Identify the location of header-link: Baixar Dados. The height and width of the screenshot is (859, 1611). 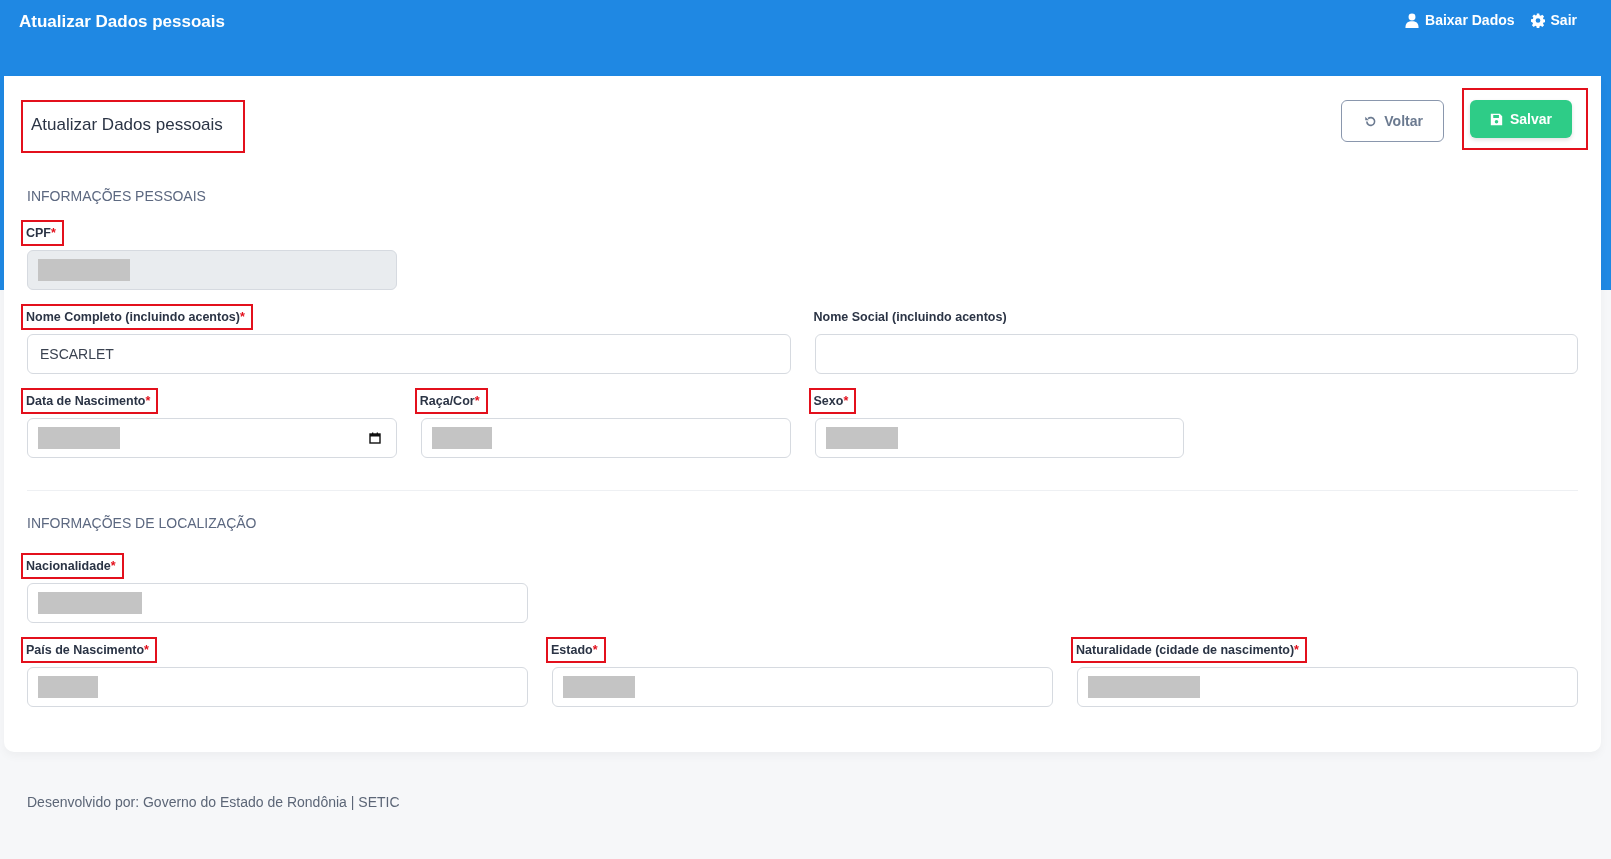
(1460, 20).